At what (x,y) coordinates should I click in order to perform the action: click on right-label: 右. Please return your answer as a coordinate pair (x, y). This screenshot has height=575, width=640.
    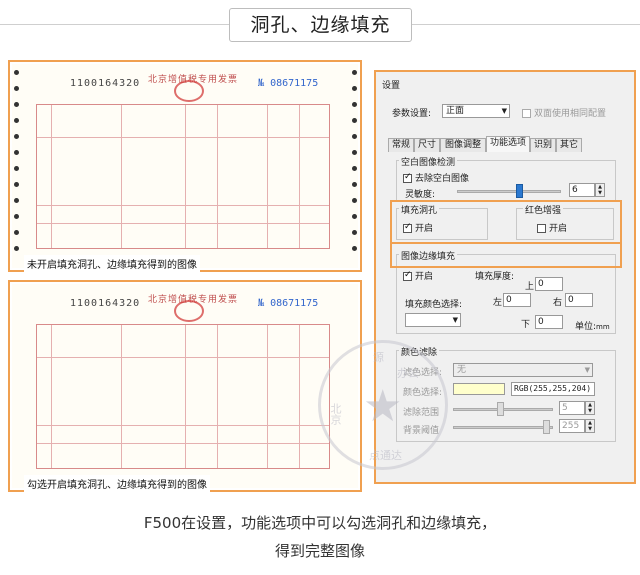
    Looking at the image, I should click on (558, 303).